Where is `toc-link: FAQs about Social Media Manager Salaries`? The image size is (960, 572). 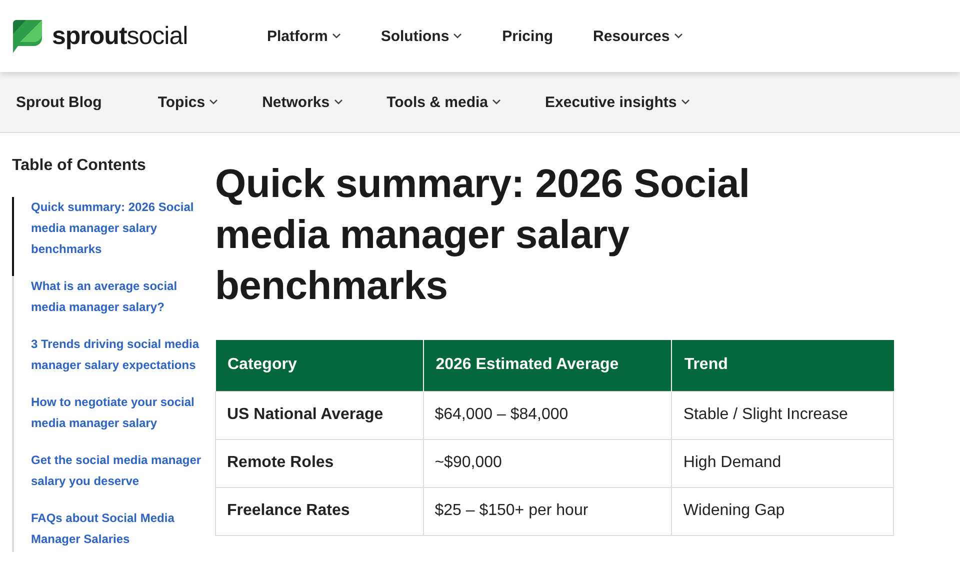 toc-link: FAQs about Social Media Manager Salaries is located at coordinates (113, 530).